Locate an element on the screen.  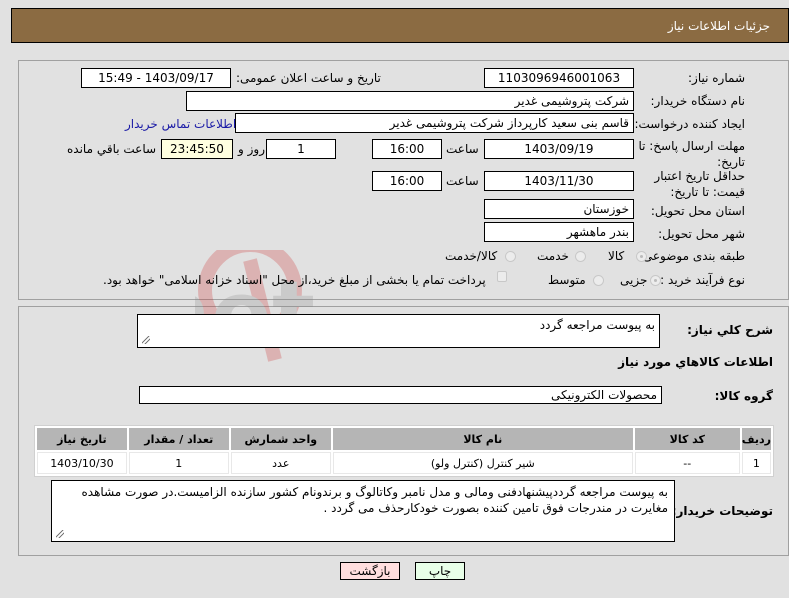
contact-info-link: اطلاعات تماس خریدار is located at coordinates (180, 124).